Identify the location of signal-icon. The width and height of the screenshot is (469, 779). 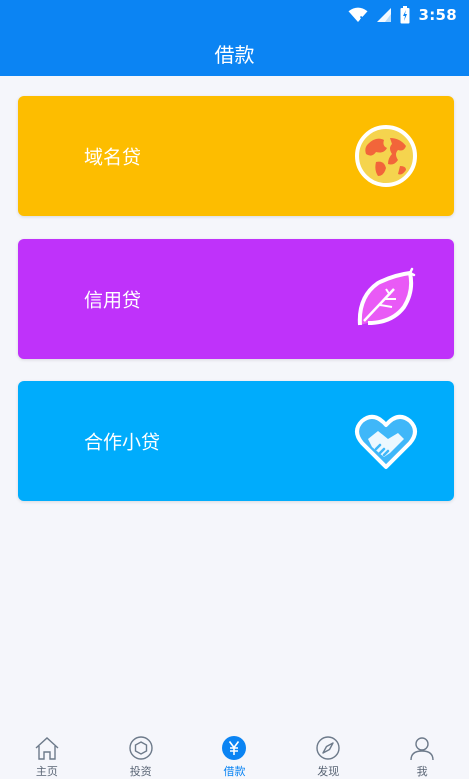
(384, 15).